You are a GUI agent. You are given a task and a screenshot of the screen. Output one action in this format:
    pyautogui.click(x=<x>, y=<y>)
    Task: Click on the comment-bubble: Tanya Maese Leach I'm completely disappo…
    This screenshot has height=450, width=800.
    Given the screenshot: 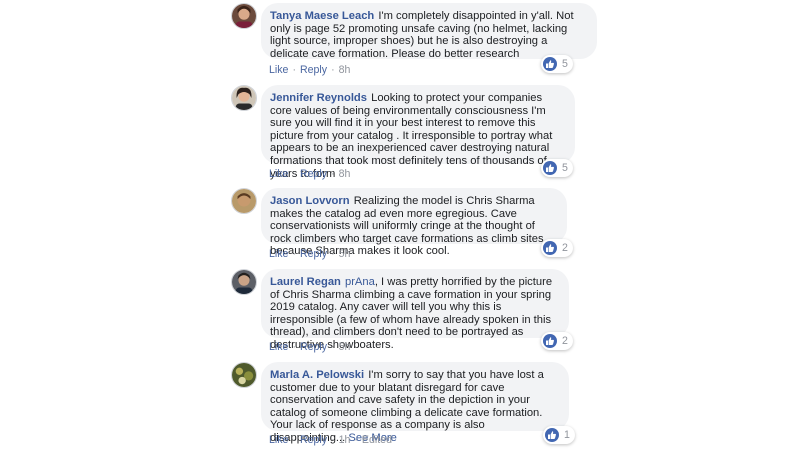 What is the action you would take?
    pyautogui.click(x=429, y=31)
    